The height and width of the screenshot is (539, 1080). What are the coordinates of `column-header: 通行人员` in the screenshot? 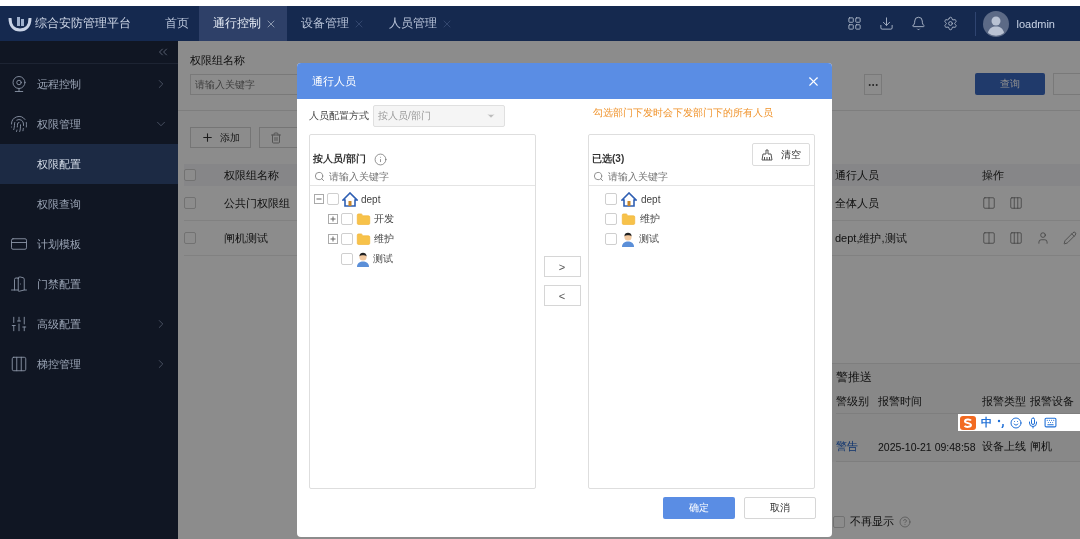 It's located at (857, 175).